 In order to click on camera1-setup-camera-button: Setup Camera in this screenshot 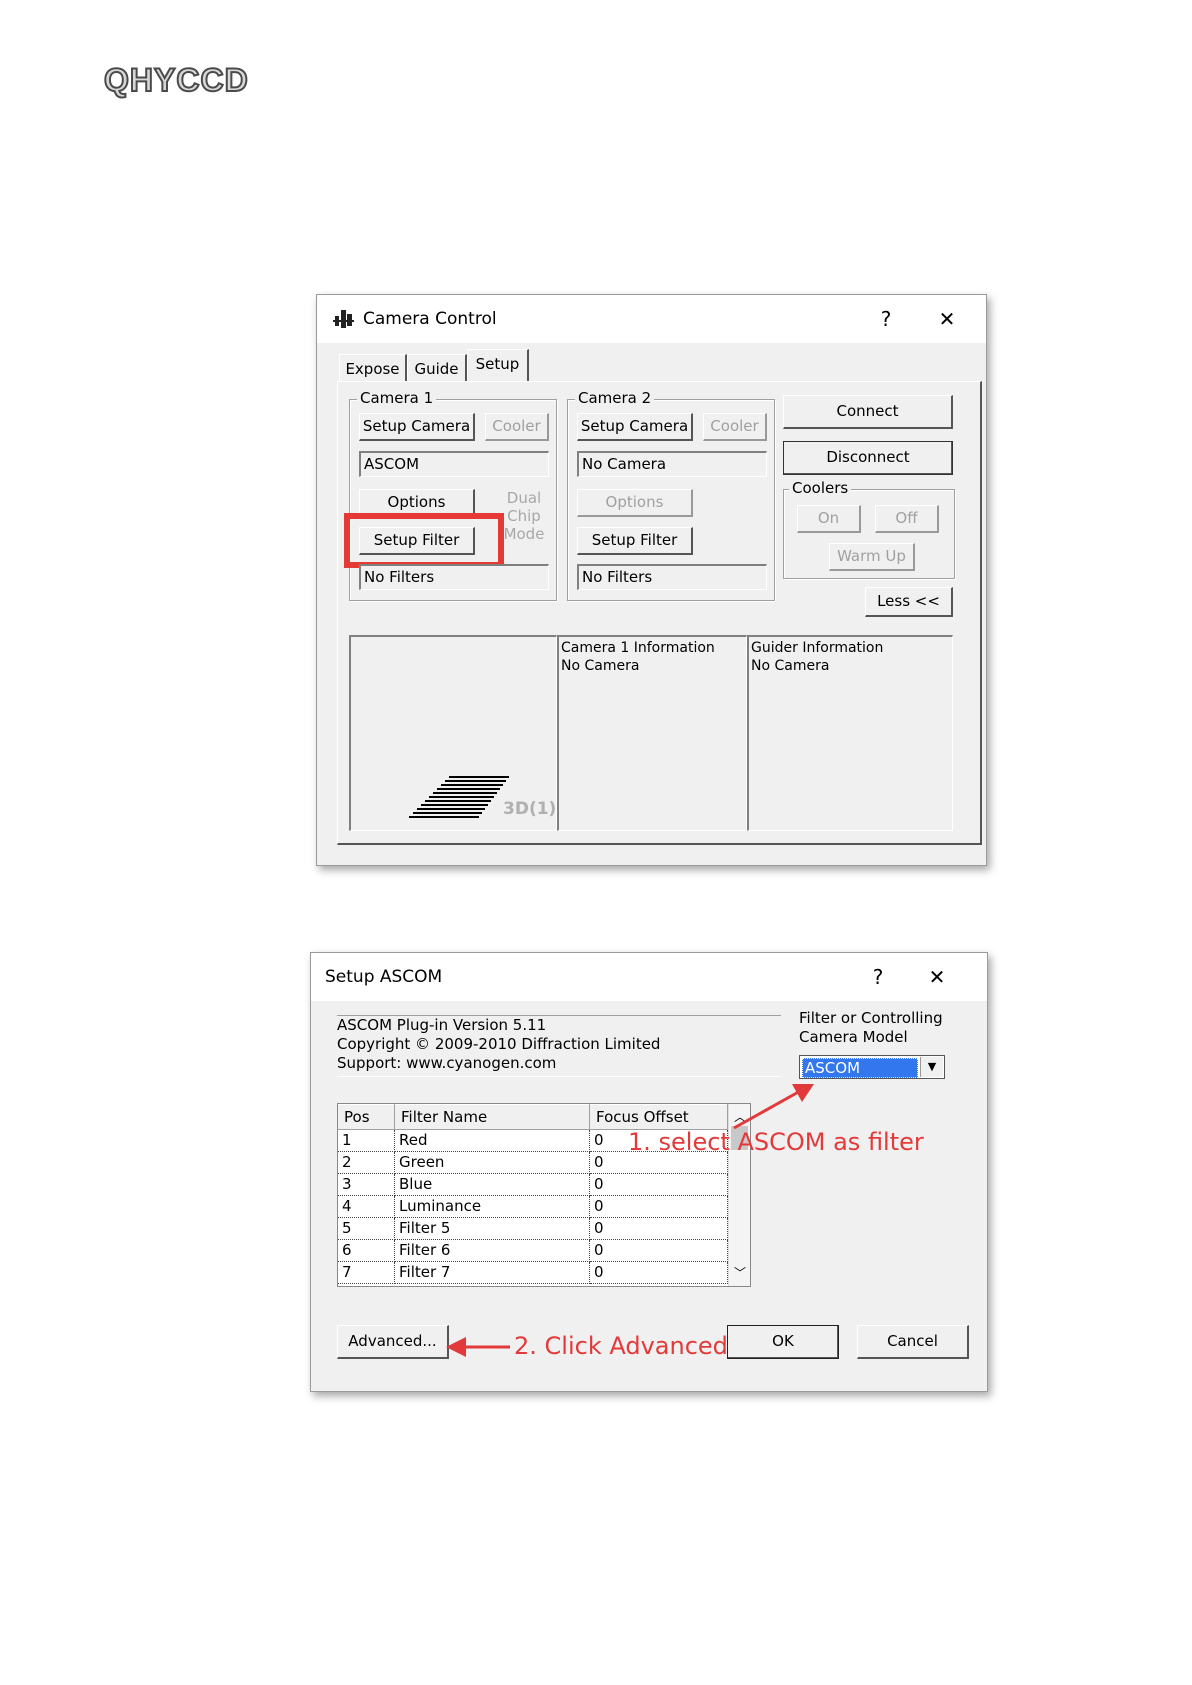, I will do `click(417, 427)`.